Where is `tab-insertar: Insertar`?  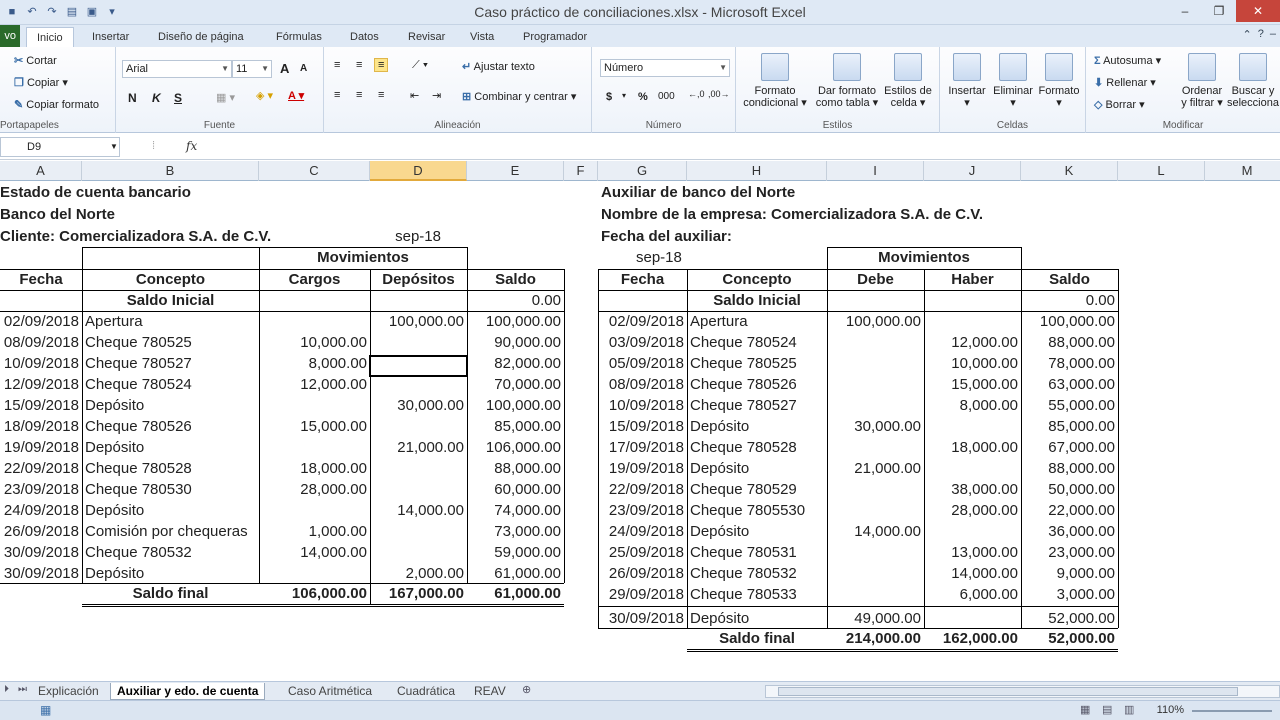 tab-insertar: Insertar is located at coordinates (110, 37).